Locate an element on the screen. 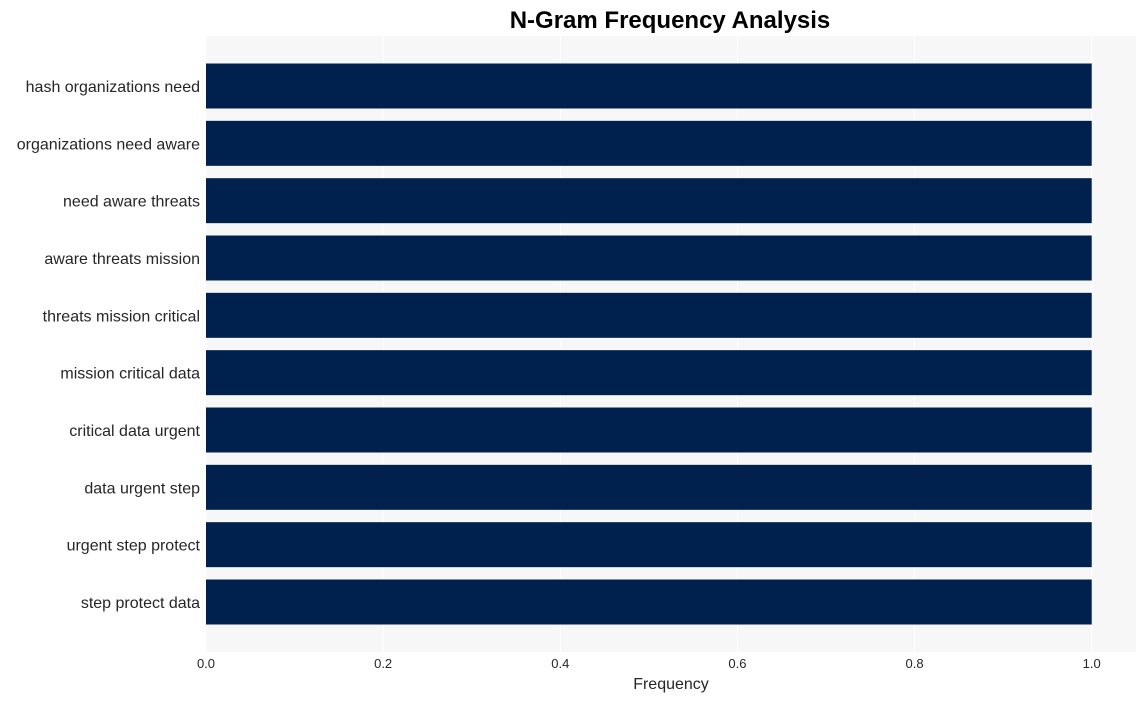 The width and height of the screenshot is (1145, 701). y-tick-label-9: step protect data is located at coordinates (140, 603).